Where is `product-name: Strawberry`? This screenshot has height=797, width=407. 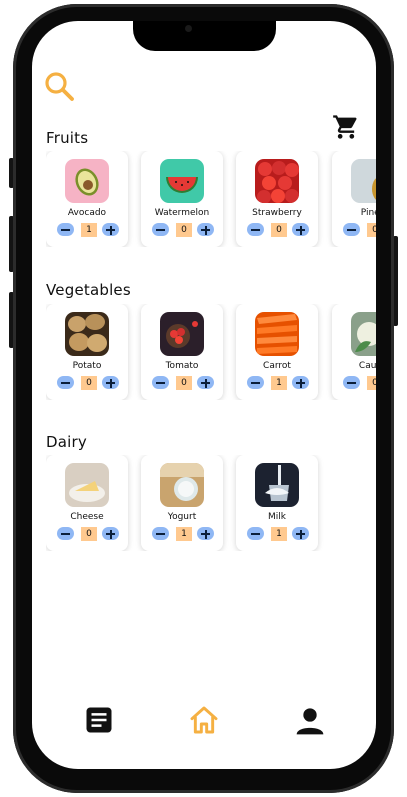
product-name: Strawberry is located at coordinates (277, 213).